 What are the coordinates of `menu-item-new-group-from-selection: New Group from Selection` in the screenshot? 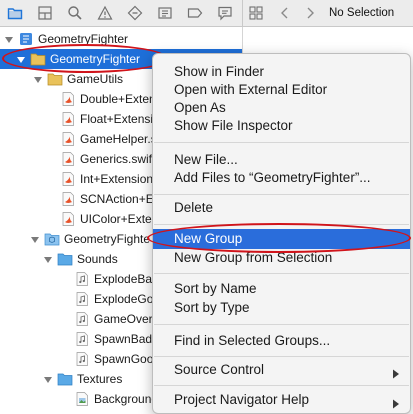 It's located at (281, 258).